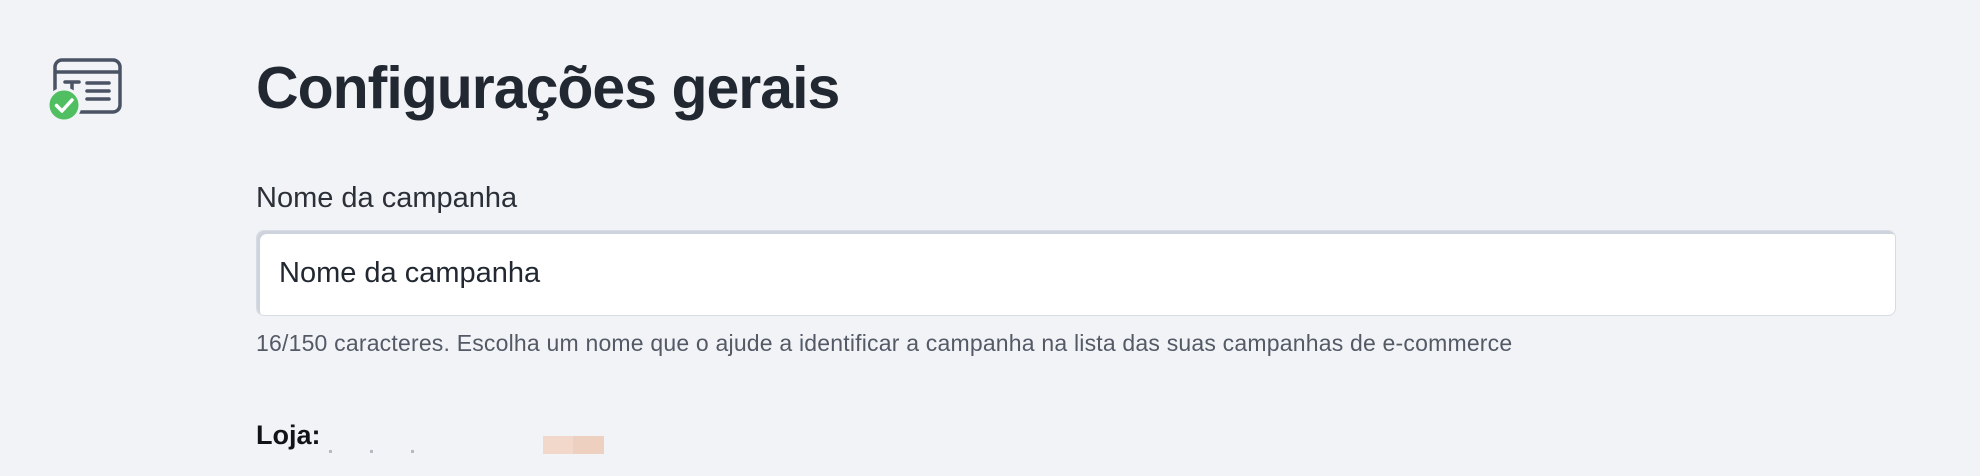 The height and width of the screenshot is (476, 1980). I want to click on campaign-name-label: Nome da campanha, so click(387, 198).